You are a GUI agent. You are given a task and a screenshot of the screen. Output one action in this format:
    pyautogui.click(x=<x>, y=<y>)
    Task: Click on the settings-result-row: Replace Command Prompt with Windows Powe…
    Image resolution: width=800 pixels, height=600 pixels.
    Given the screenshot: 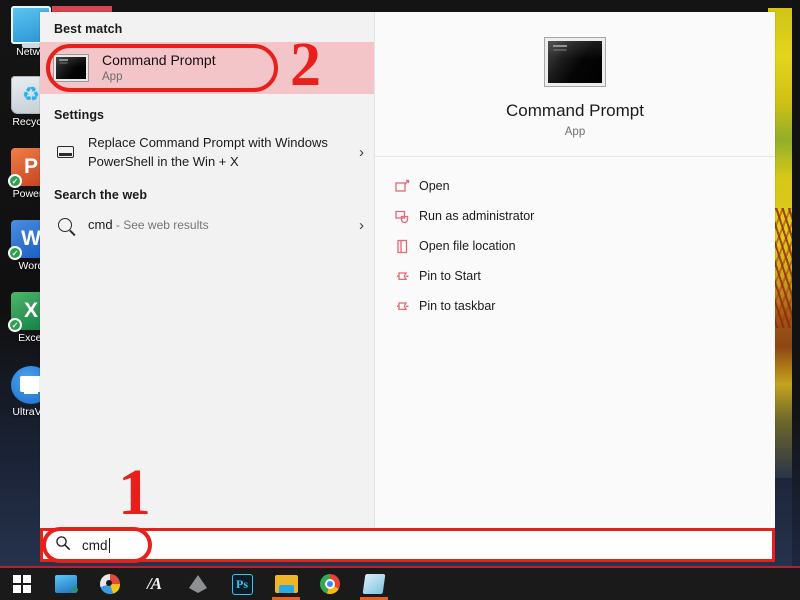 What is the action you would take?
    pyautogui.click(x=207, y=152)
    